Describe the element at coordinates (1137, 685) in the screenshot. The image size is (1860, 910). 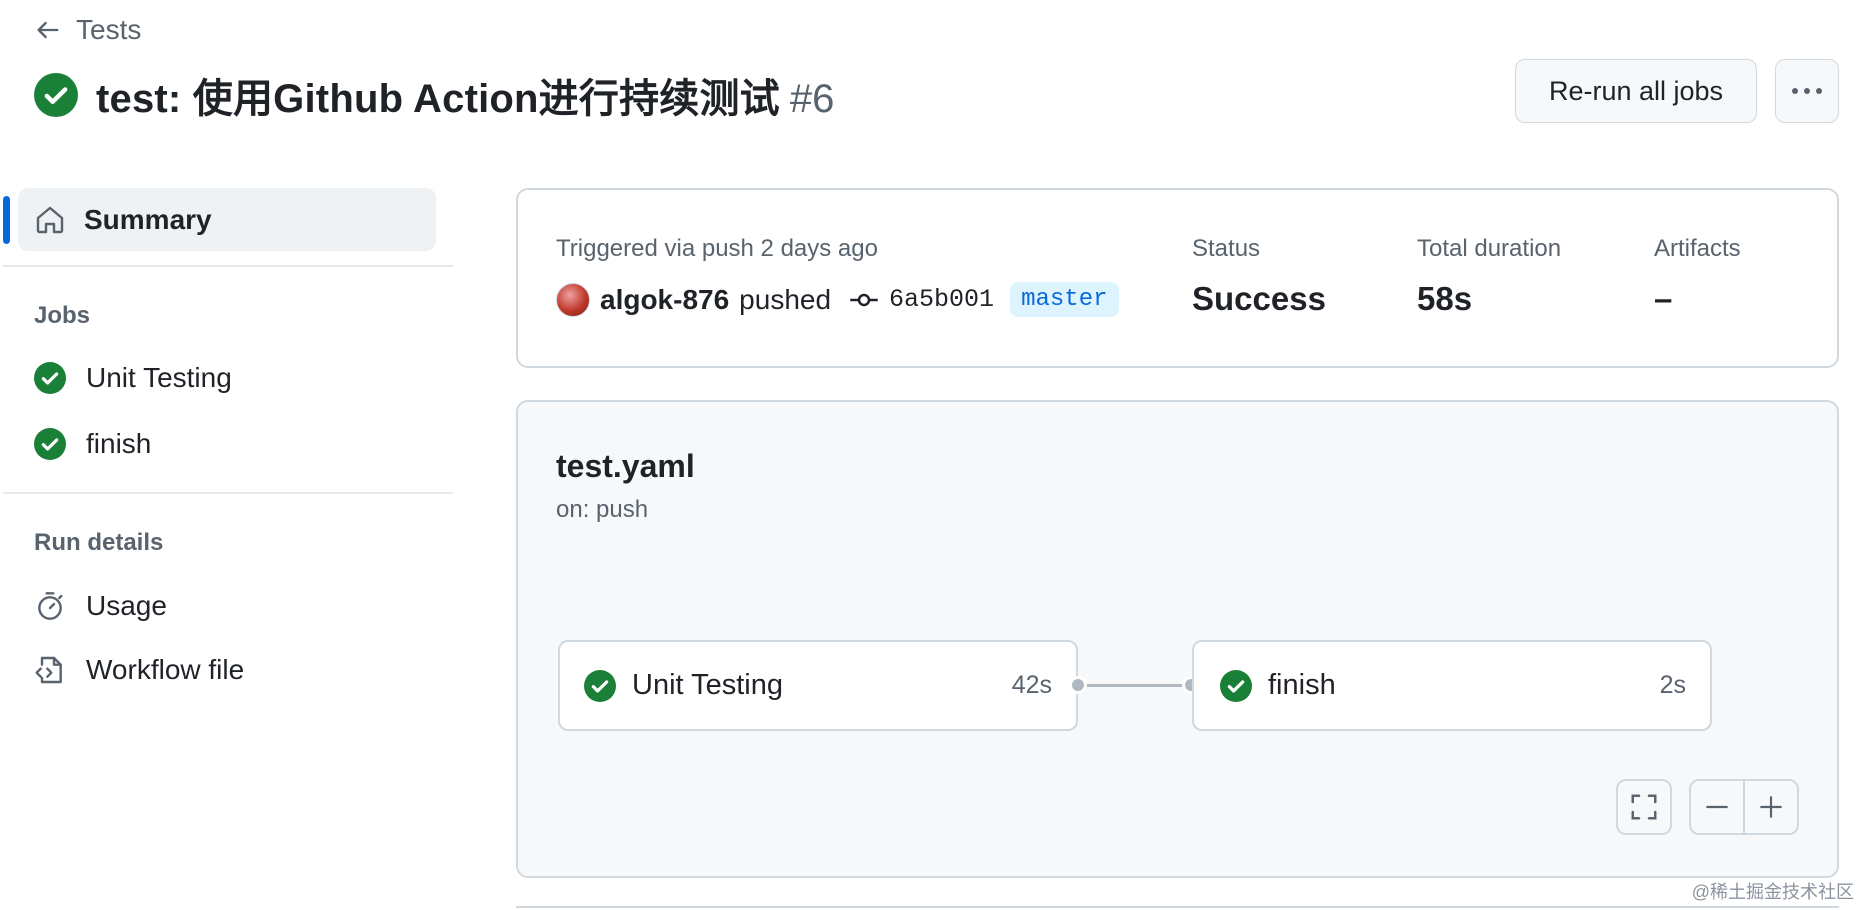
I see `job-connector` at that location.